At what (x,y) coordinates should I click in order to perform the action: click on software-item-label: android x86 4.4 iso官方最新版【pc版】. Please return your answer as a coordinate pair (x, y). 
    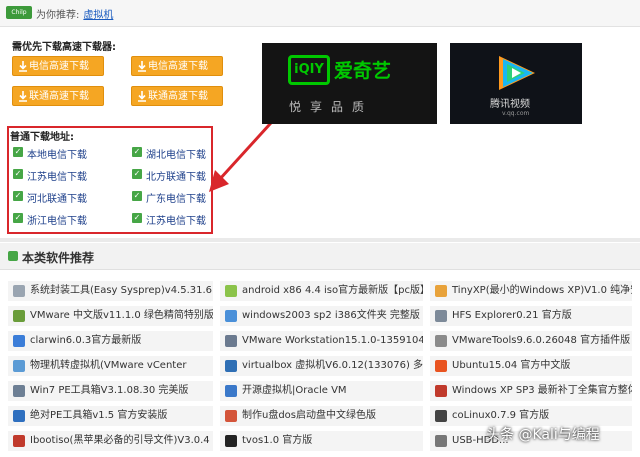
    Looking at the image, I should click on (332, 290).